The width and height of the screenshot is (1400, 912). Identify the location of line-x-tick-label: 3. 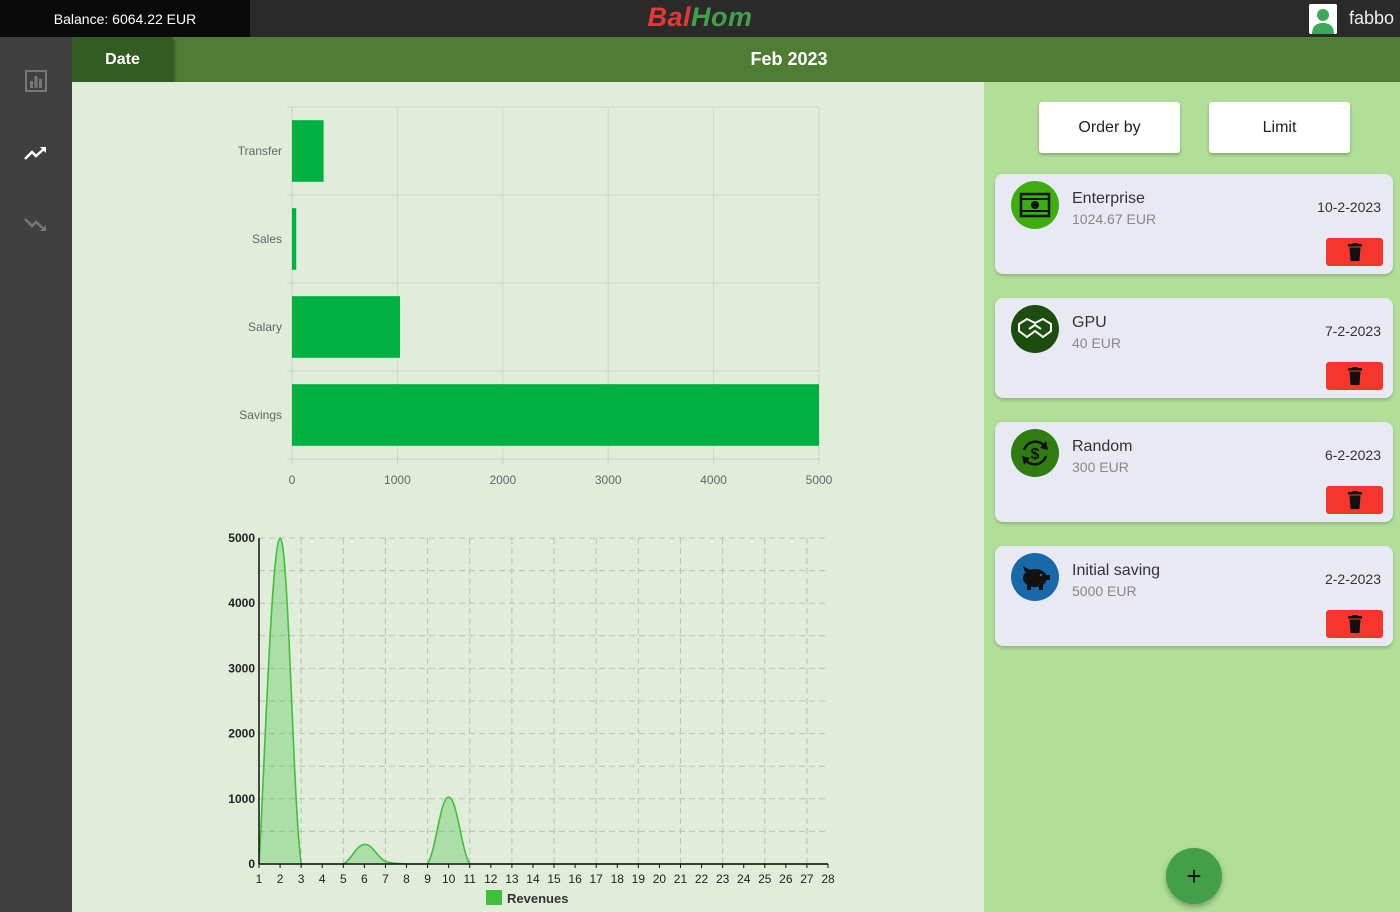
(301, 879).